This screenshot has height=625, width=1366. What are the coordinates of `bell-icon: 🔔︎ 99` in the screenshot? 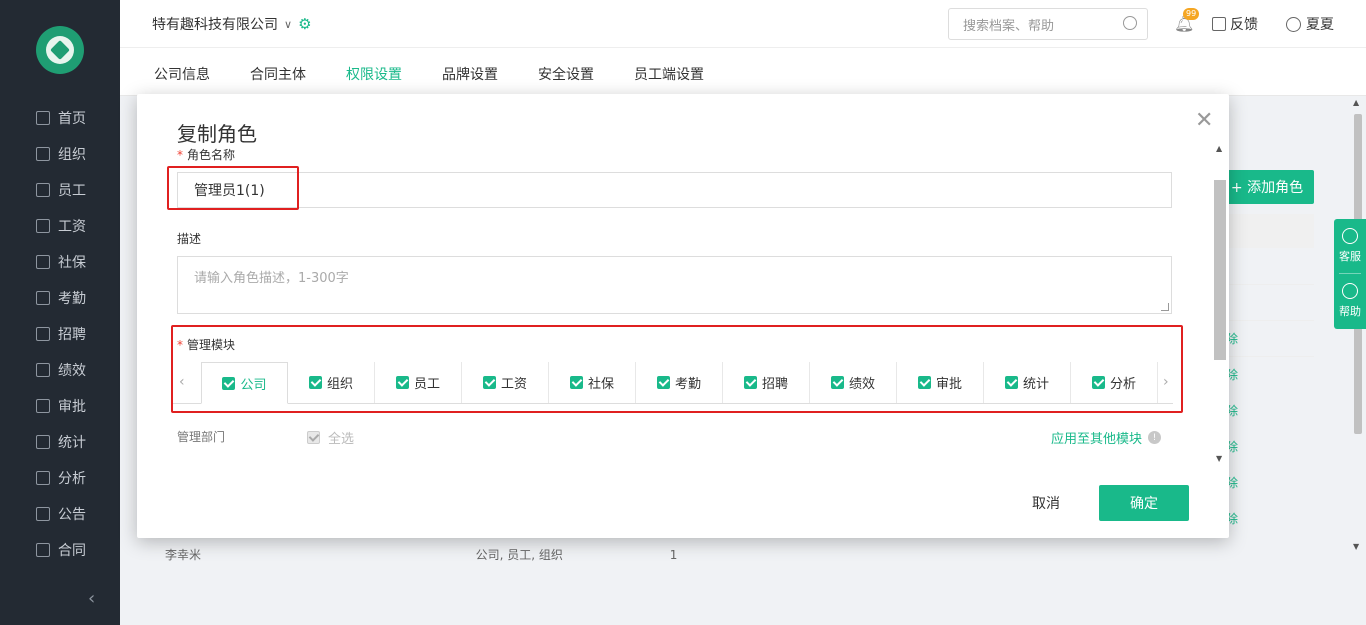 It's located at (1187, 20).